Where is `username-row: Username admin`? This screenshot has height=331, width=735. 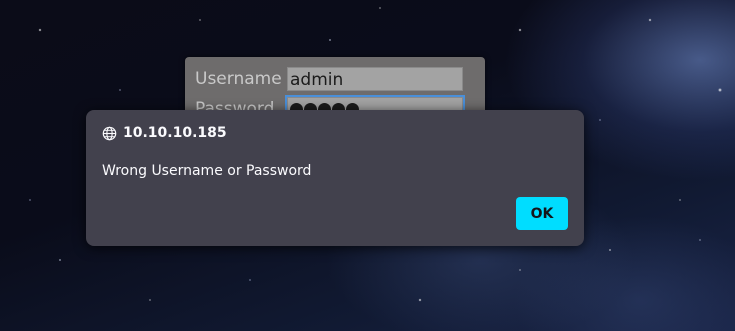
username-row: Username admin is located at coordinates (329, 79).